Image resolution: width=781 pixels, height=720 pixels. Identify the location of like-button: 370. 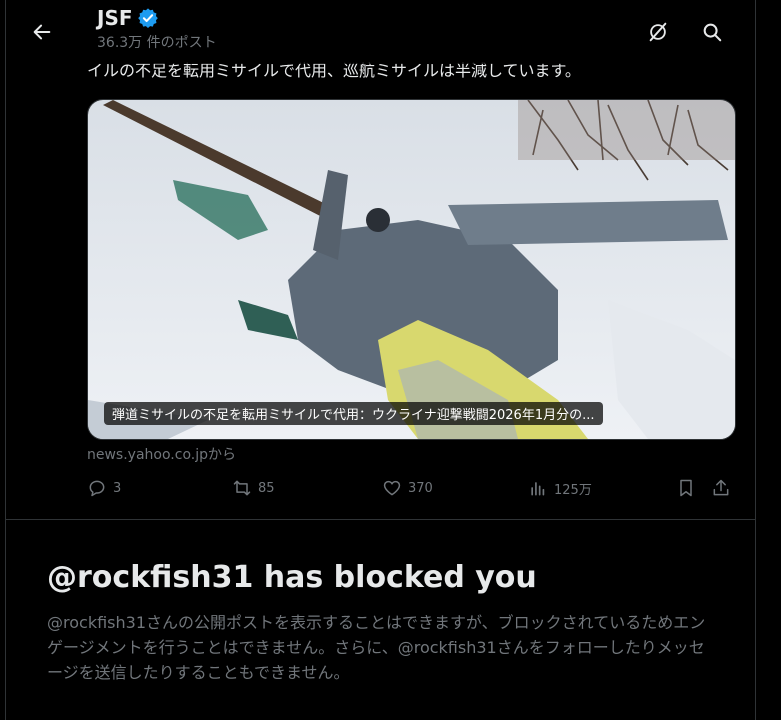
(407, 488).